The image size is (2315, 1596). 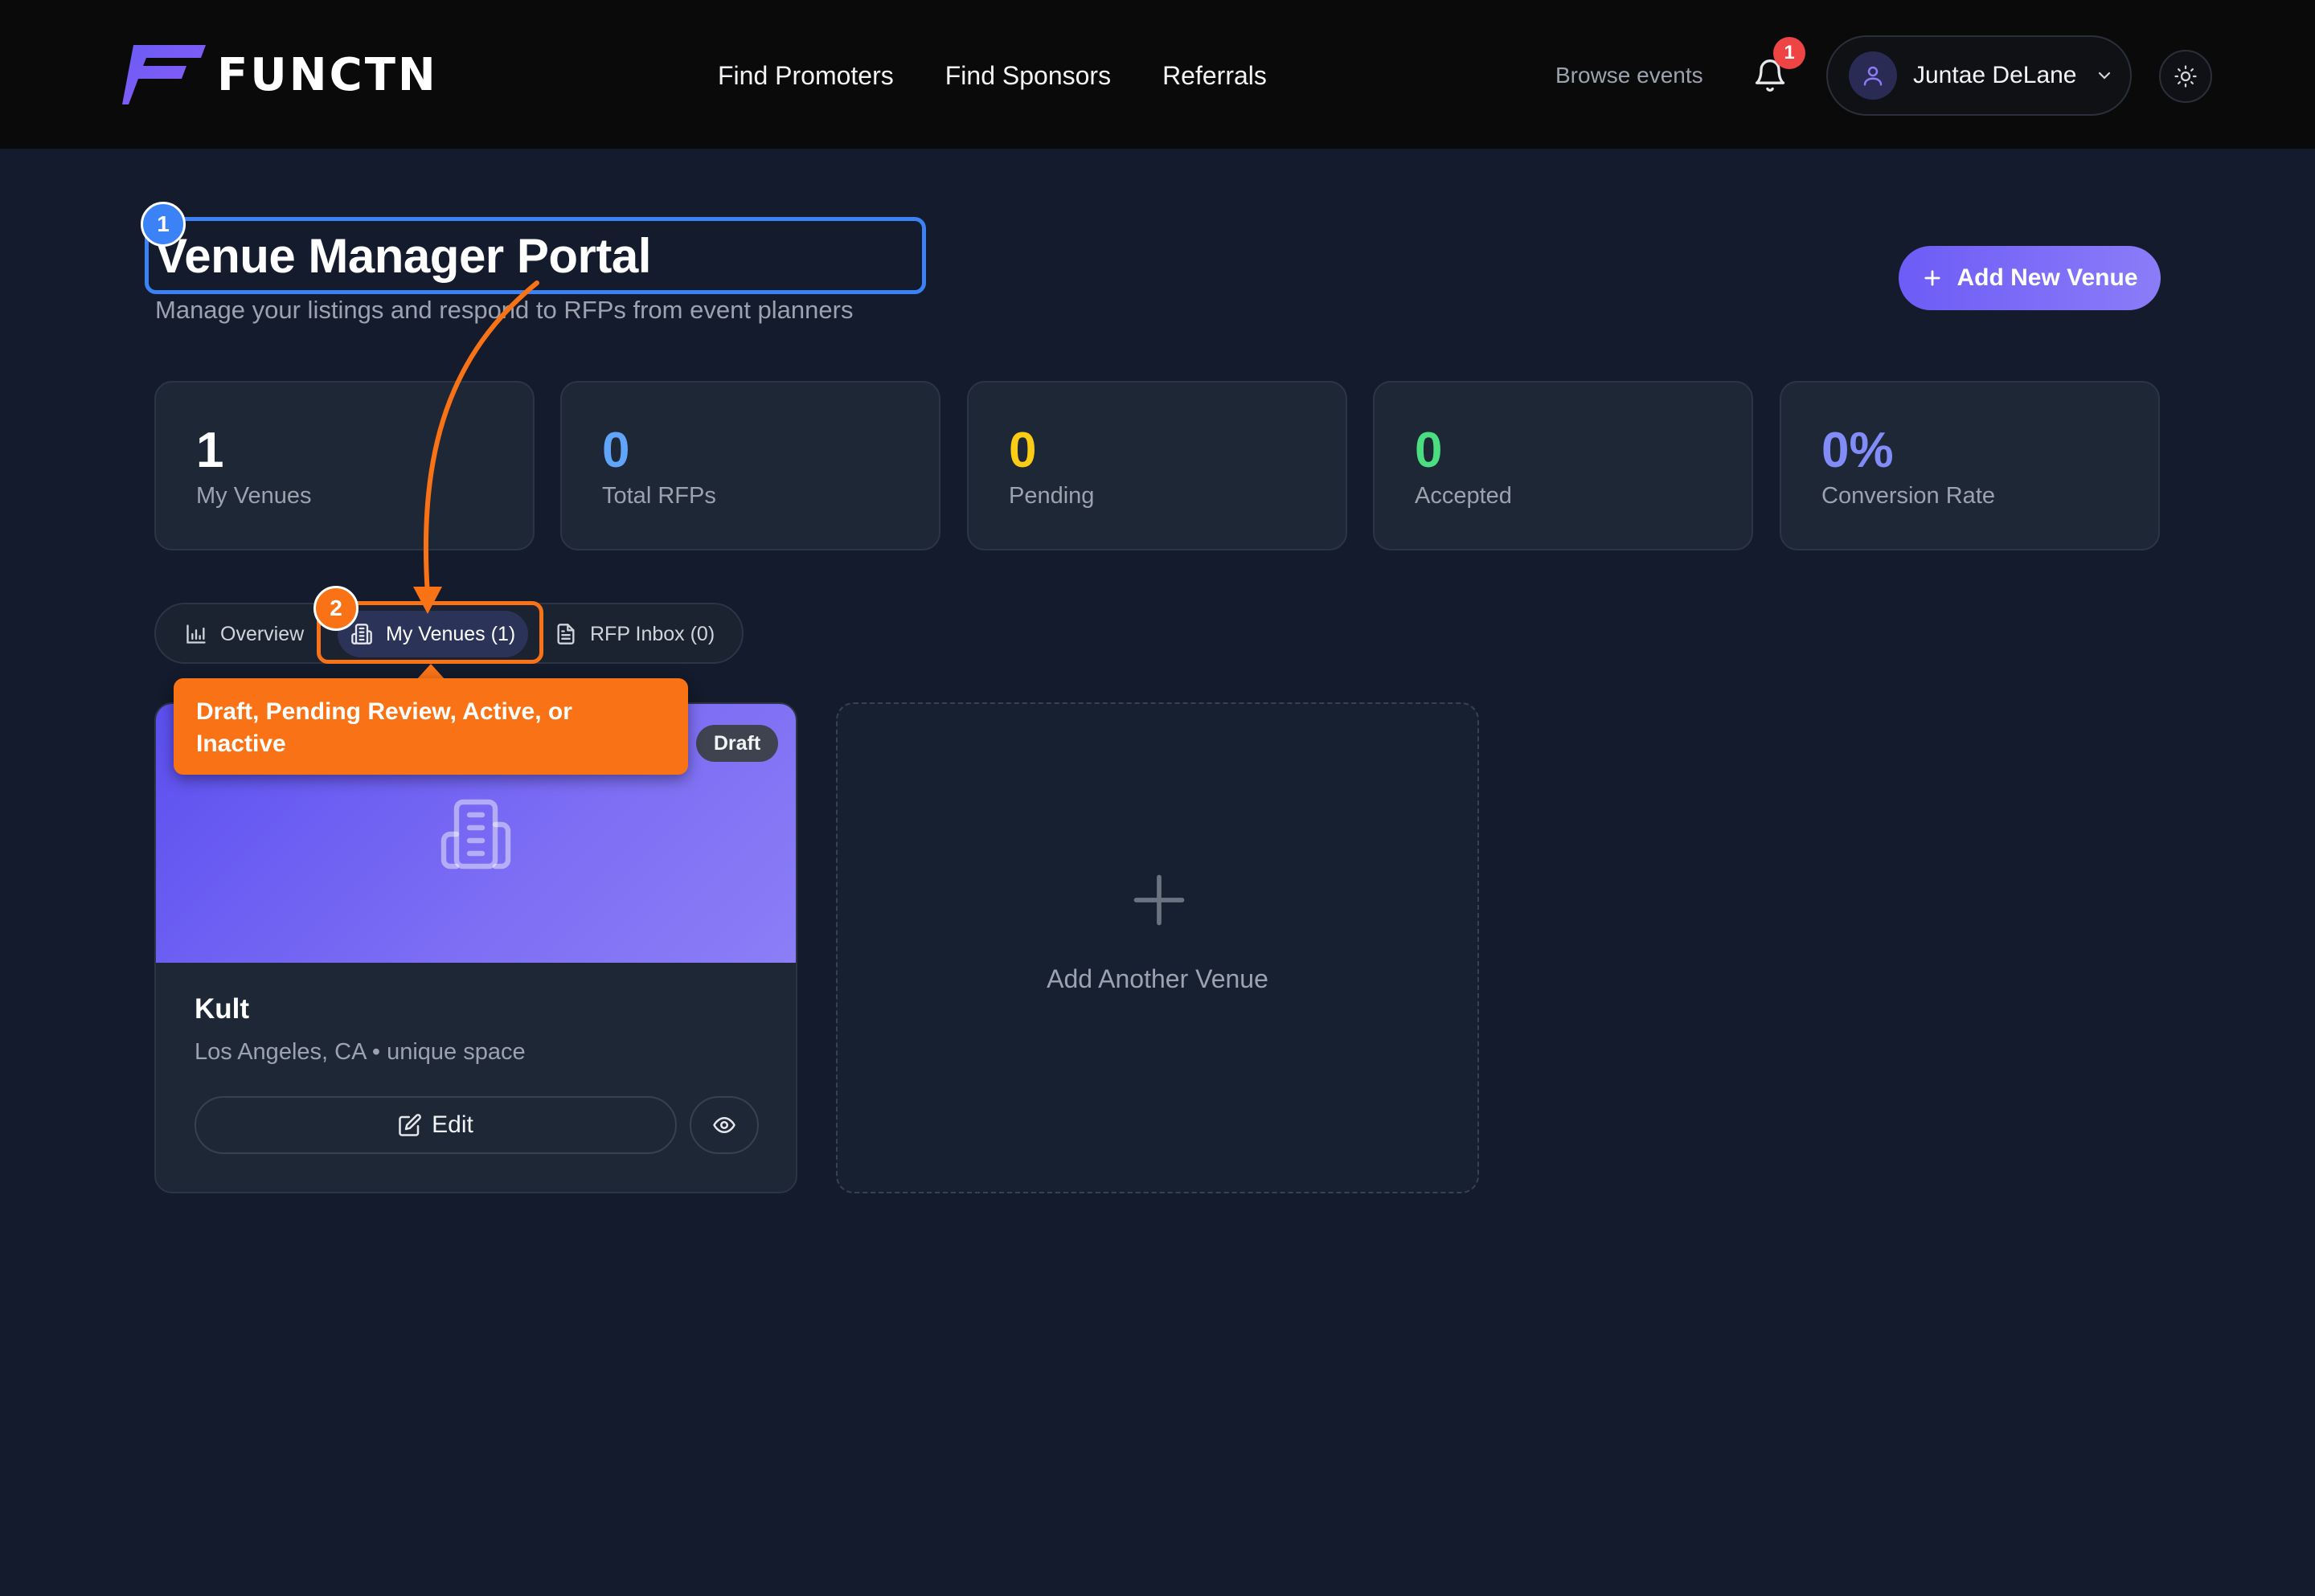 I want to click on functn-logo: FUNCTN, so click(x=280, y=74).